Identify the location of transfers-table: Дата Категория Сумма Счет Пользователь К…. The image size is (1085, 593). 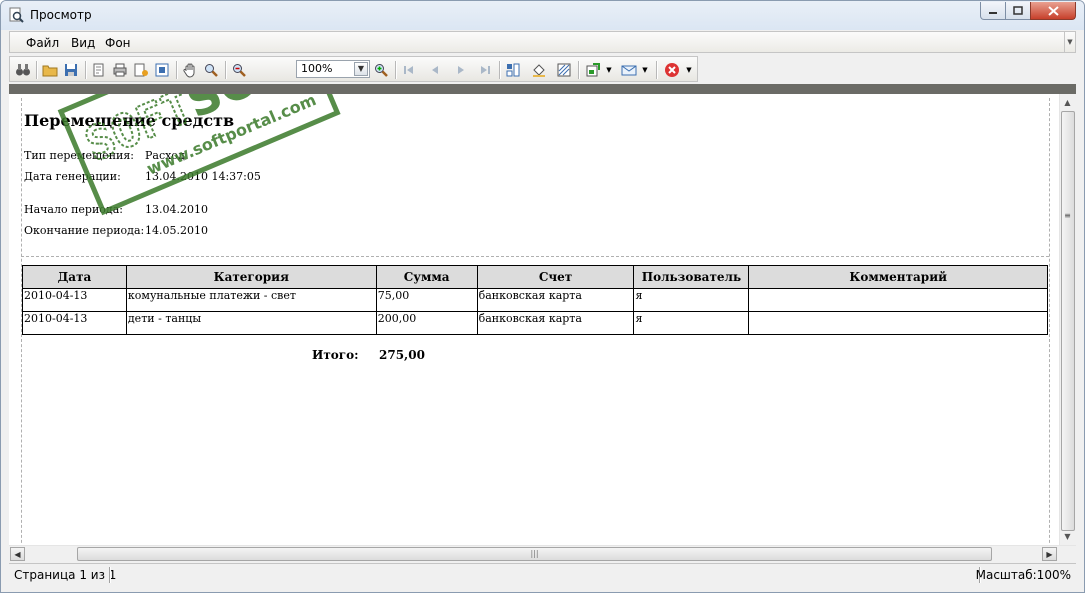
(535, 300).